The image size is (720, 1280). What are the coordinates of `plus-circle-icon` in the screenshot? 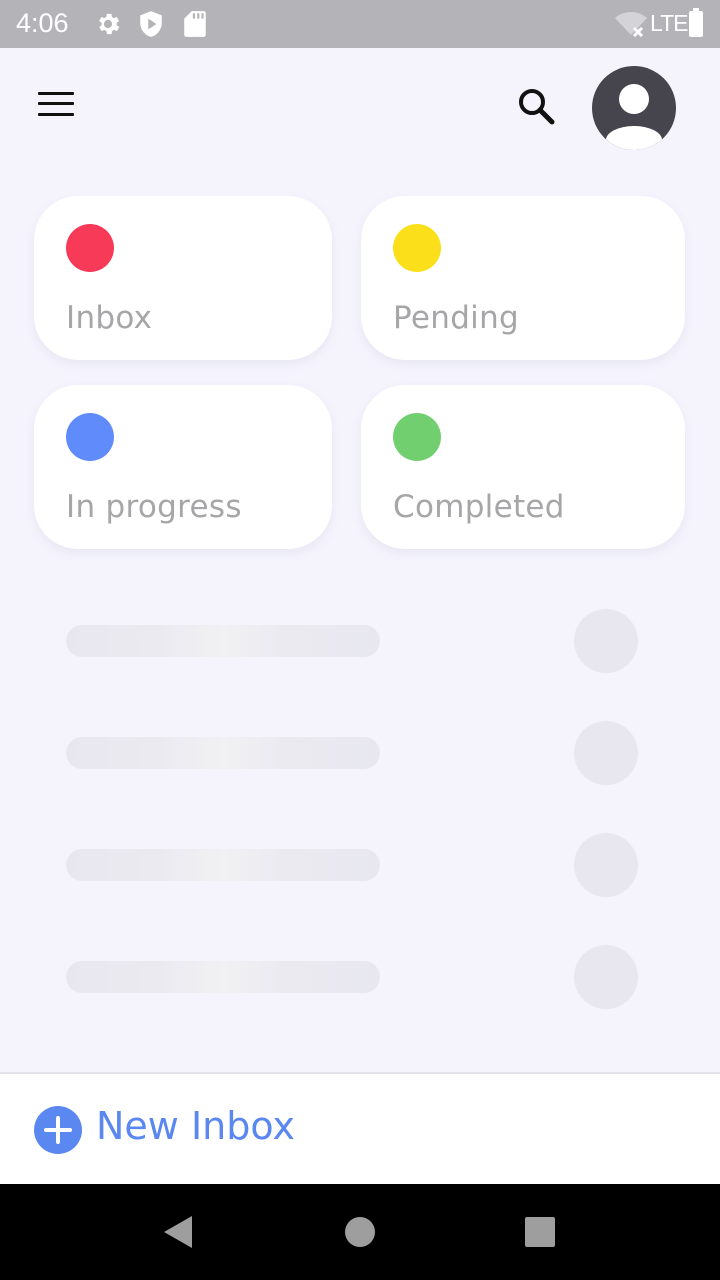 It's located at (58, 1130).